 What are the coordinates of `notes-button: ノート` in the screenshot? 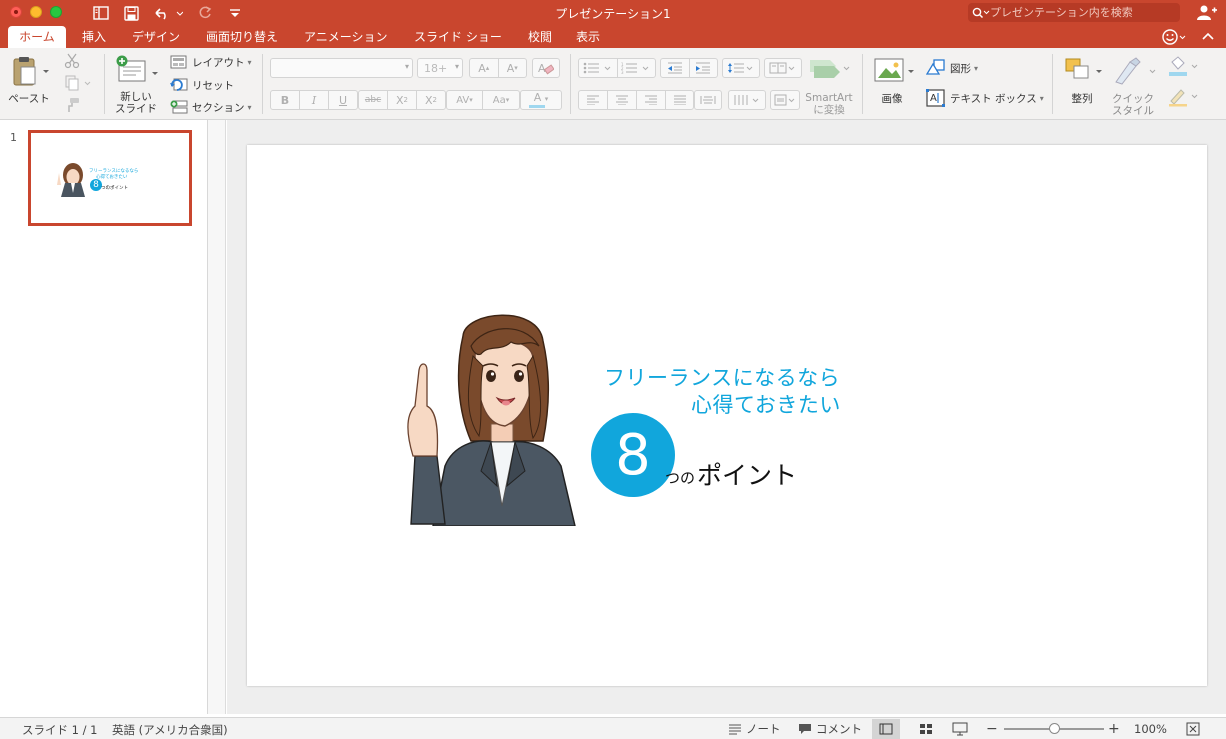 It's located at (754, 729).